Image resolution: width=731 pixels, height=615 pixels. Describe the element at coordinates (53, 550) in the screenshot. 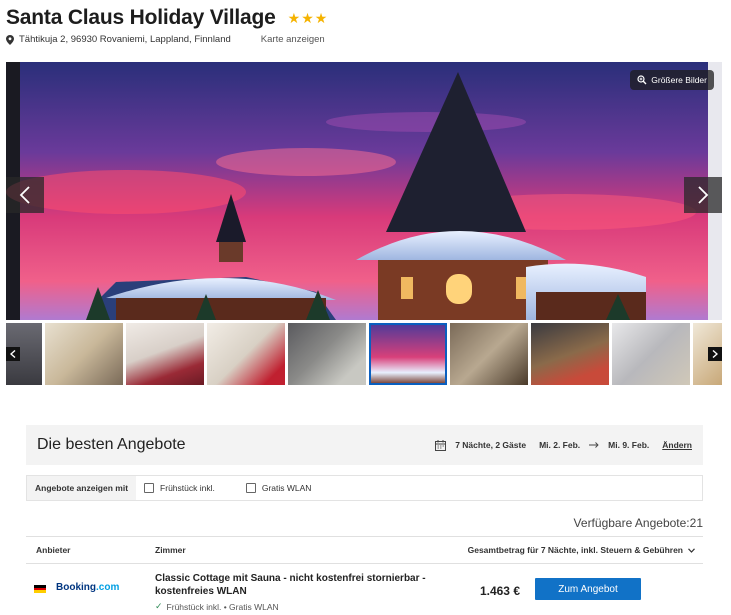

I see `column-provider: Anbieter` at that location.